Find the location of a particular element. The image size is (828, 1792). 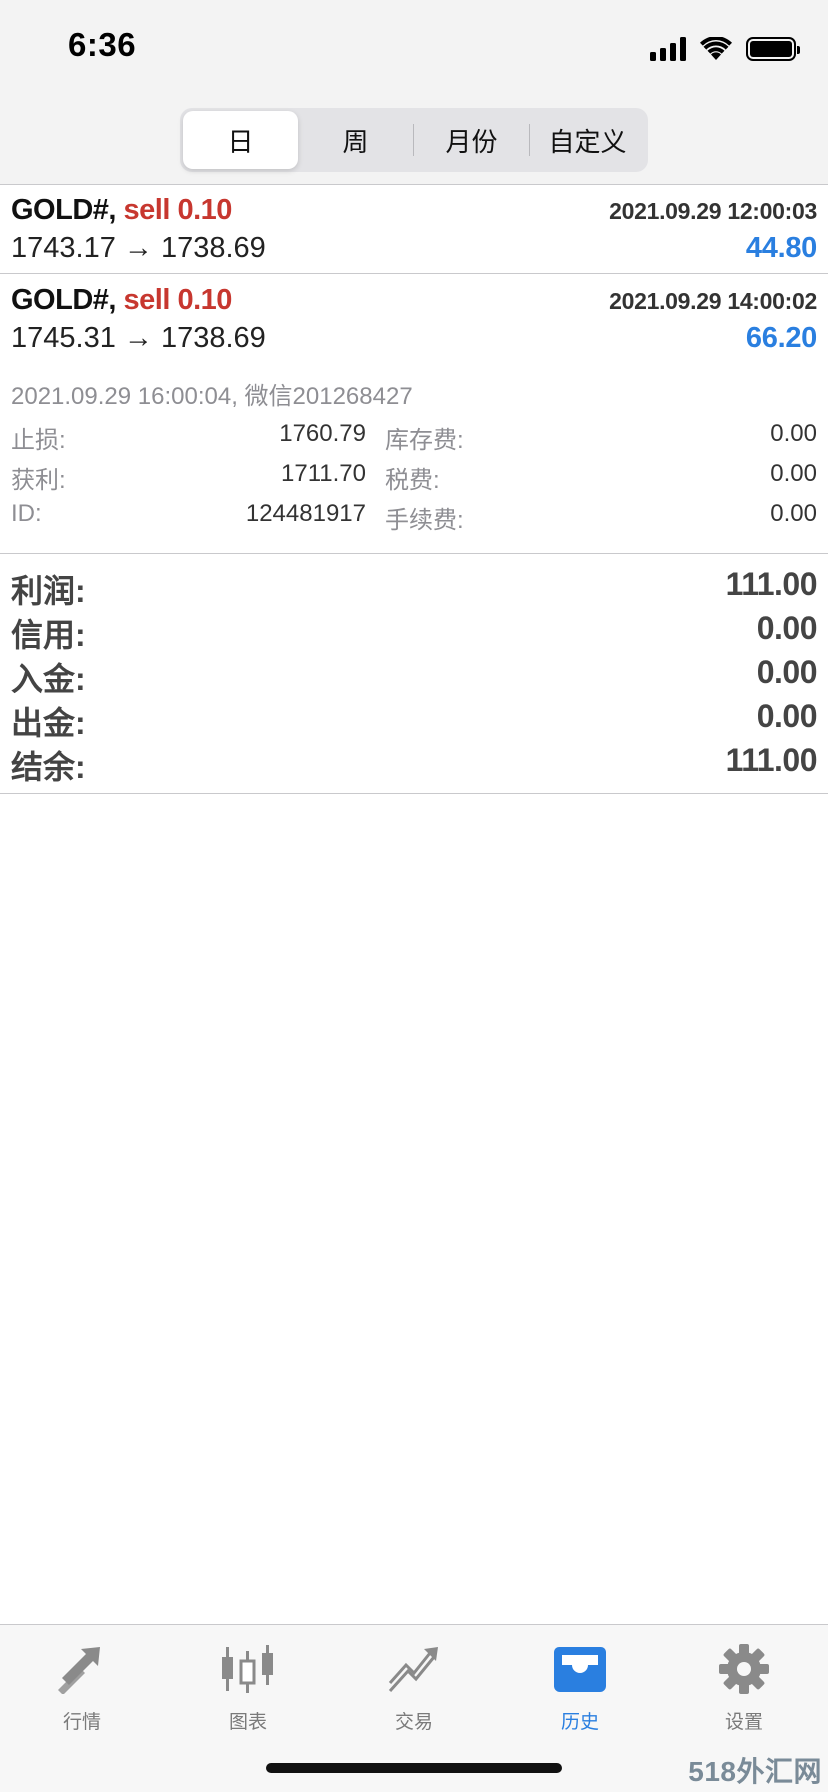

segment-custom: 自定义 is located at coordinates (587, 140).